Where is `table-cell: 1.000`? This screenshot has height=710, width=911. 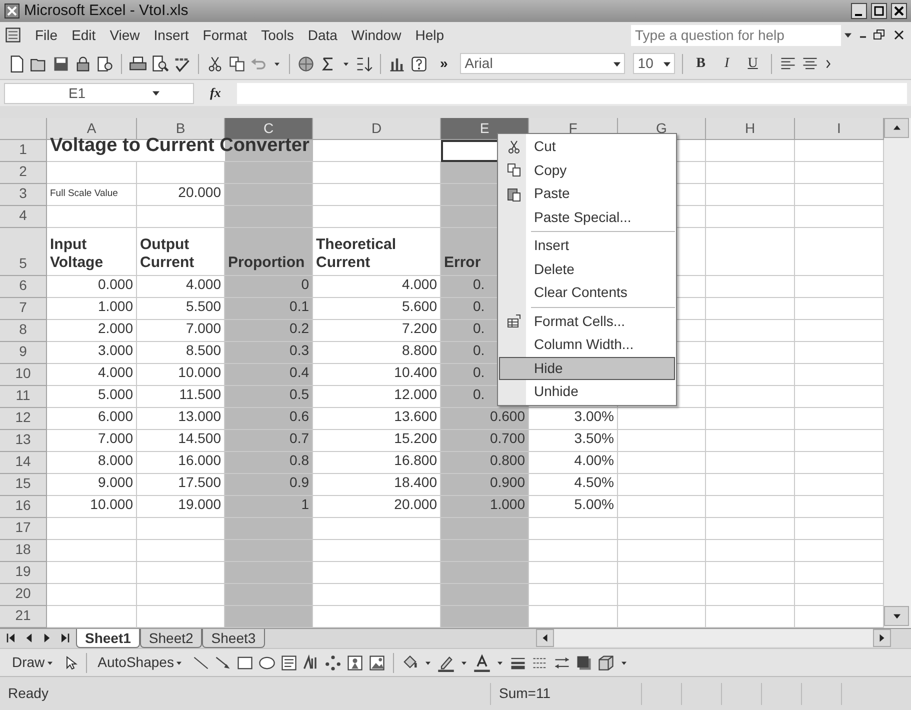
table-cell: 1.000 is located at coordinates (485, 507).